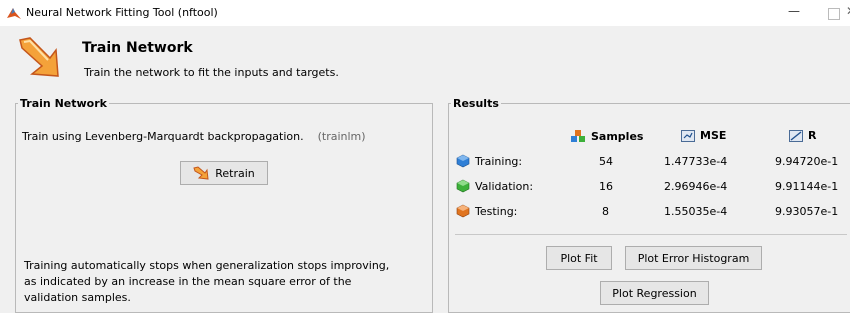 Image resolution: width=850 pixels, height=313 pixels. I want to click on retrain-button: Retrain, so click(224, 173).